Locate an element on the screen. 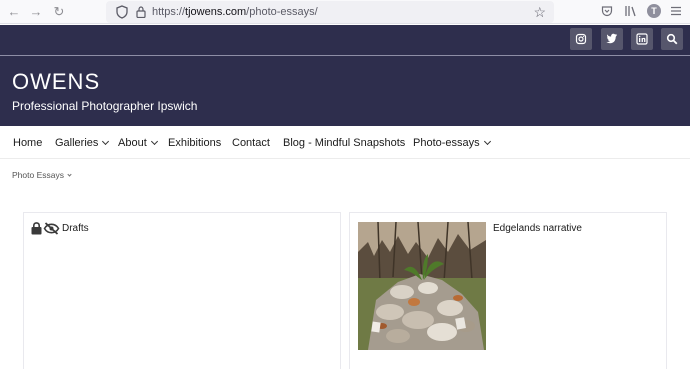  nav-item-label: Contact is located at coordinates (251, 143).